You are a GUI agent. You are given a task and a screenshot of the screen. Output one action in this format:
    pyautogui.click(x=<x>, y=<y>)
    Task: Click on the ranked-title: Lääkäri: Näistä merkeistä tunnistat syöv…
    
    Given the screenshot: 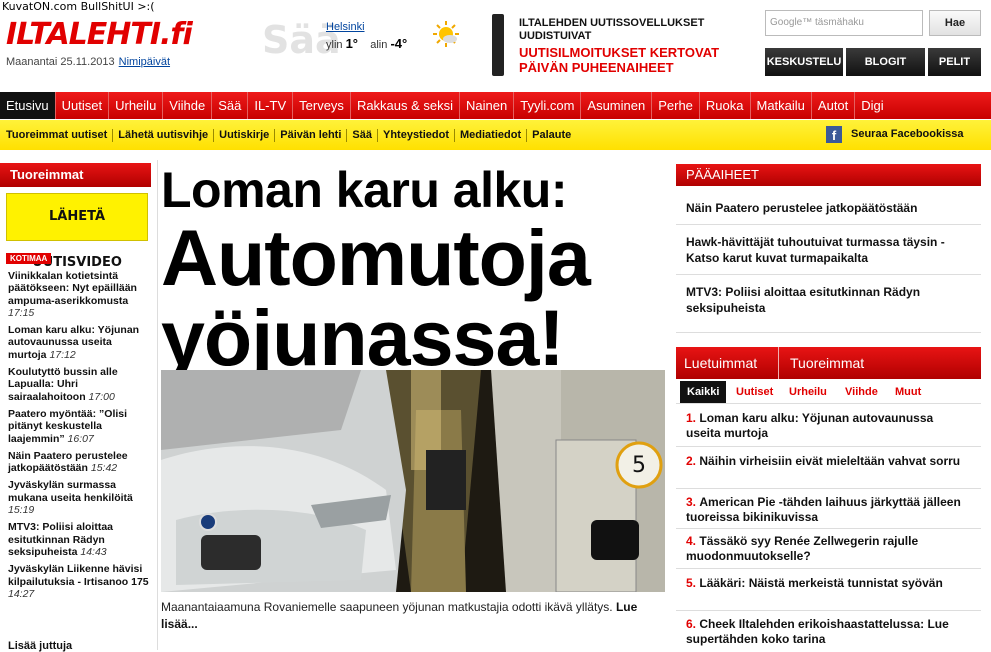 What is the action you would take?
    pyautogui.click(x=821, y=583)
    